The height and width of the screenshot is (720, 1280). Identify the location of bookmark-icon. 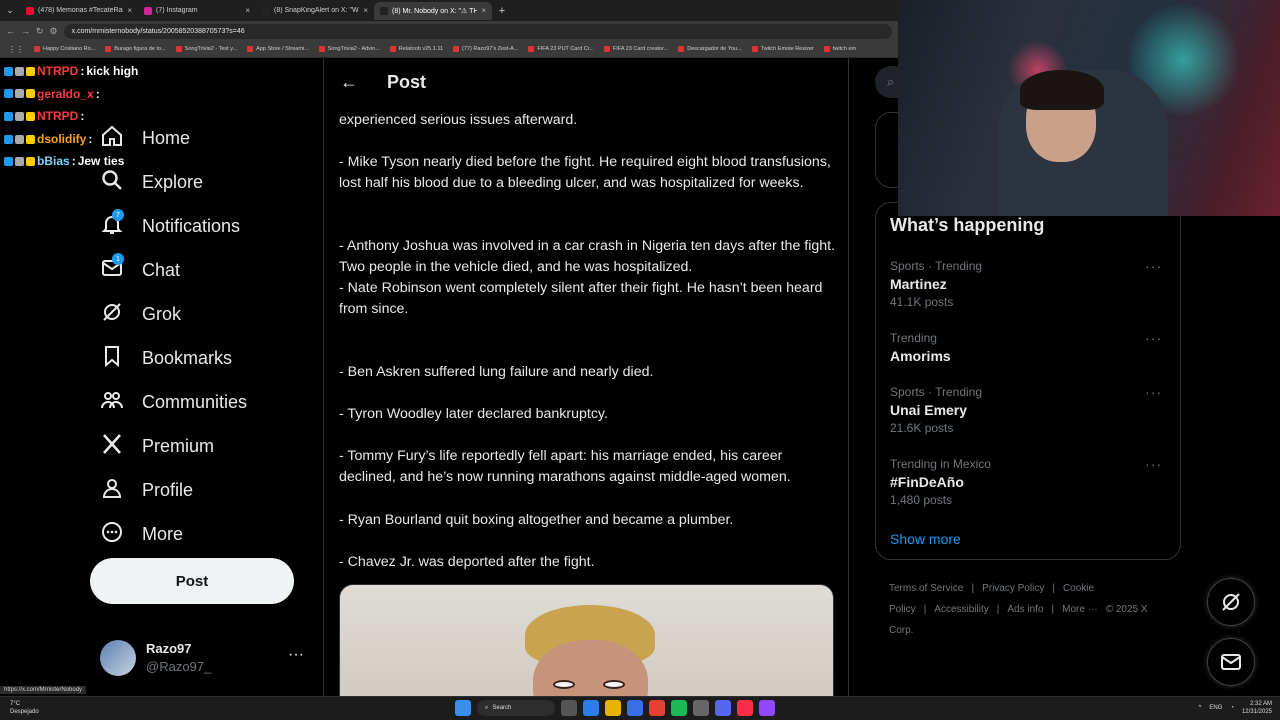
(112, 358).